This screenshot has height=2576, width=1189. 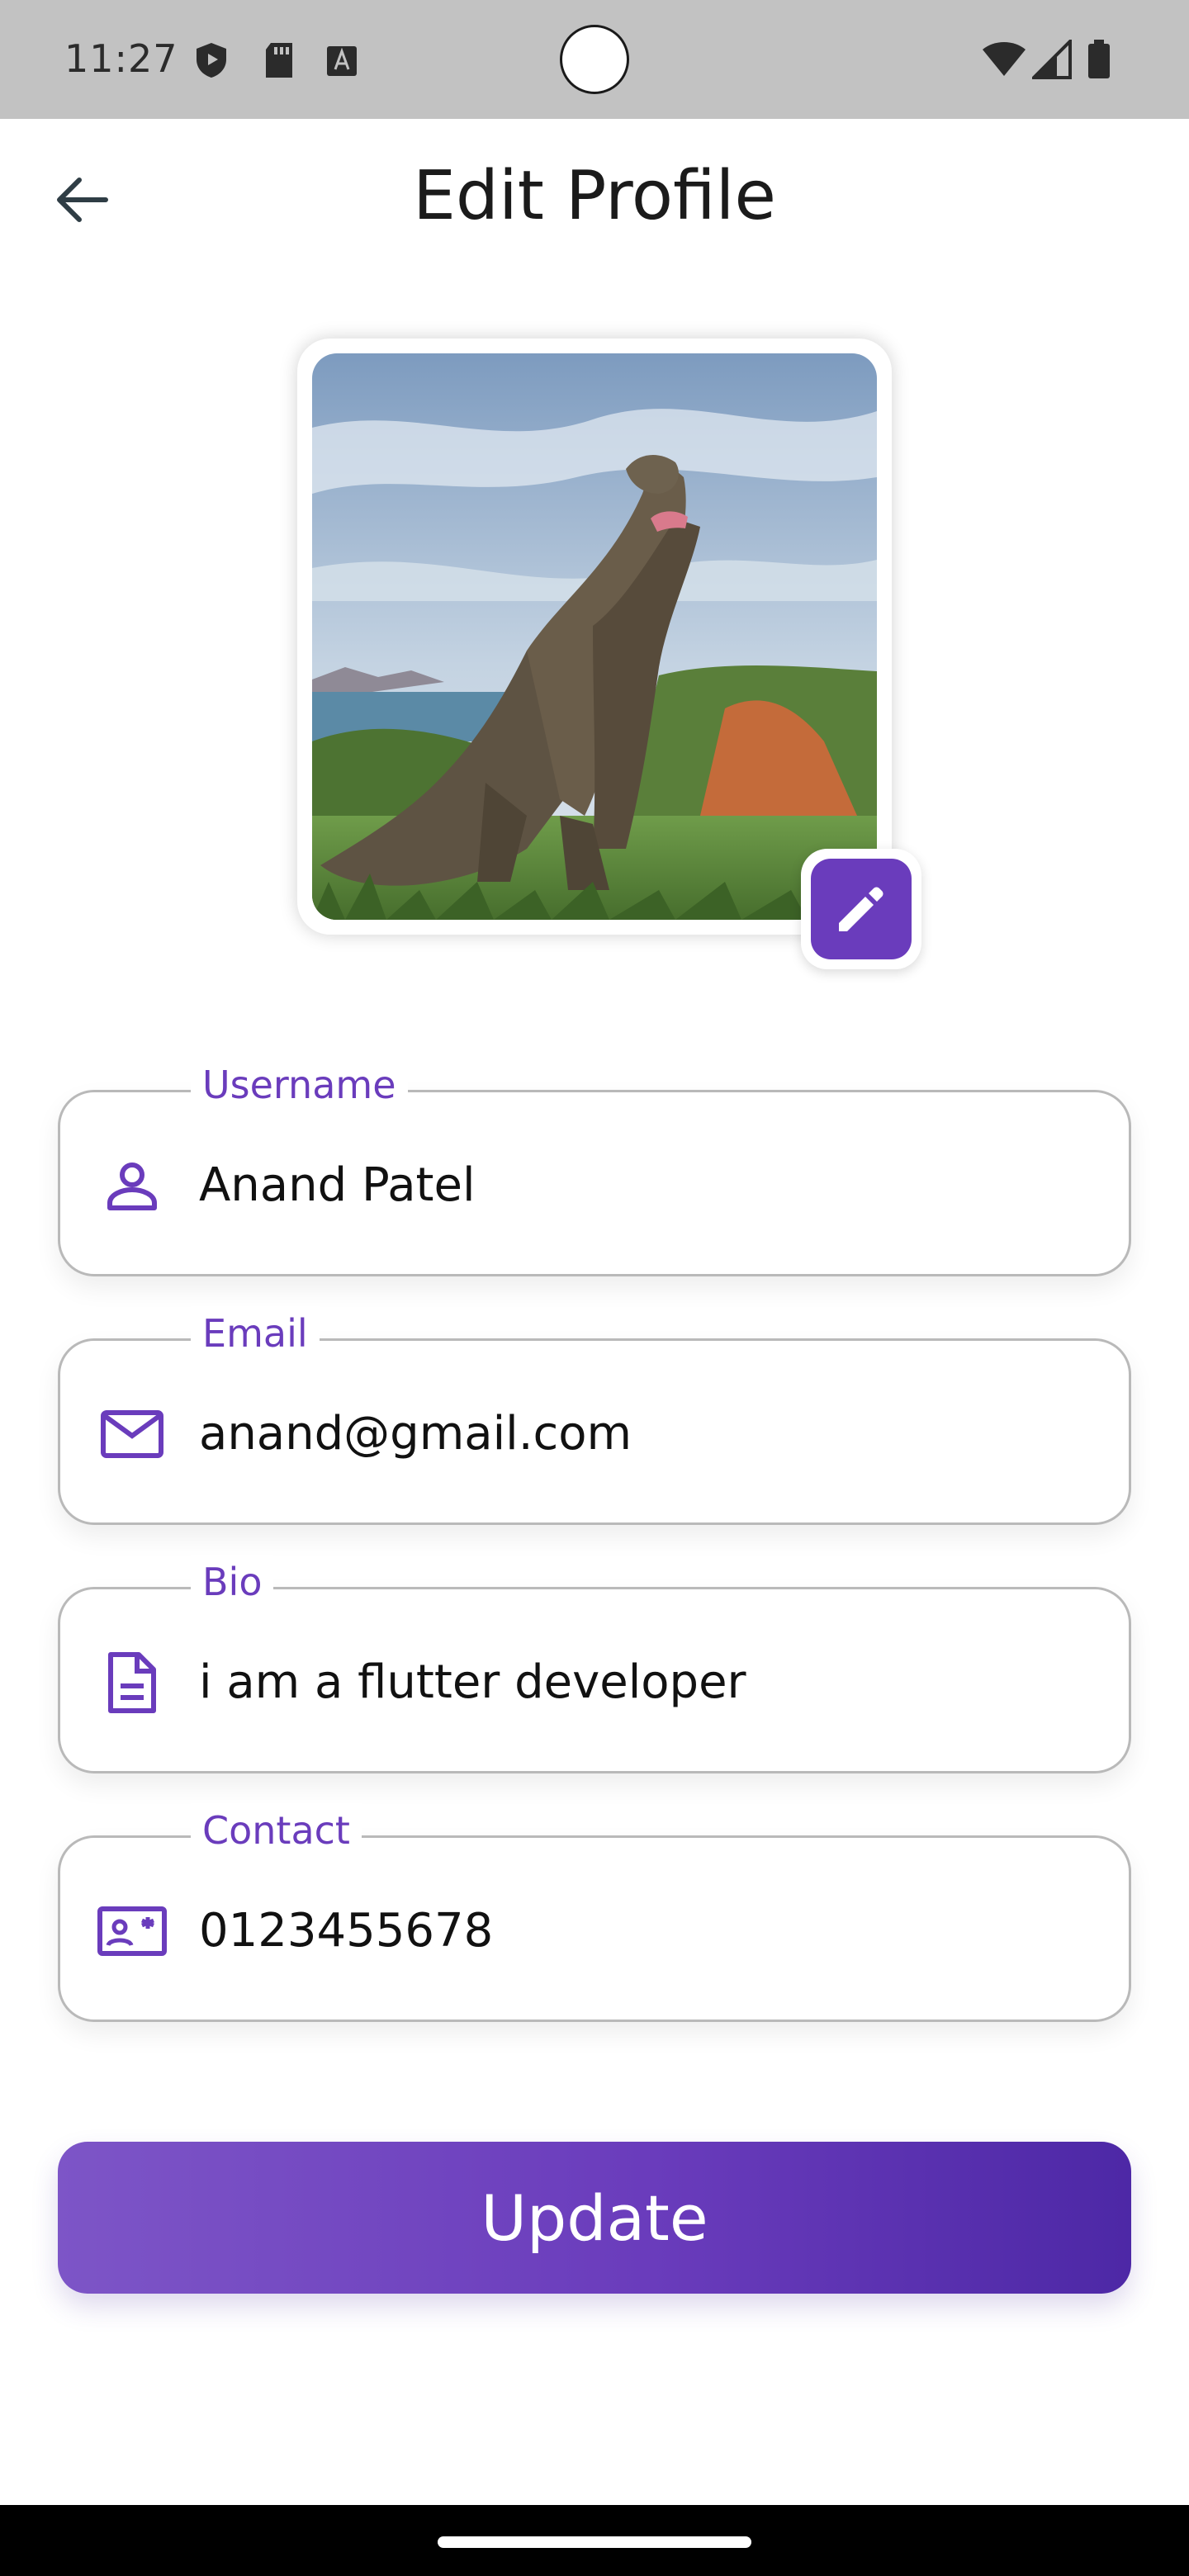 I want to click on status-time: 11:27, so click(x=121, y=58).